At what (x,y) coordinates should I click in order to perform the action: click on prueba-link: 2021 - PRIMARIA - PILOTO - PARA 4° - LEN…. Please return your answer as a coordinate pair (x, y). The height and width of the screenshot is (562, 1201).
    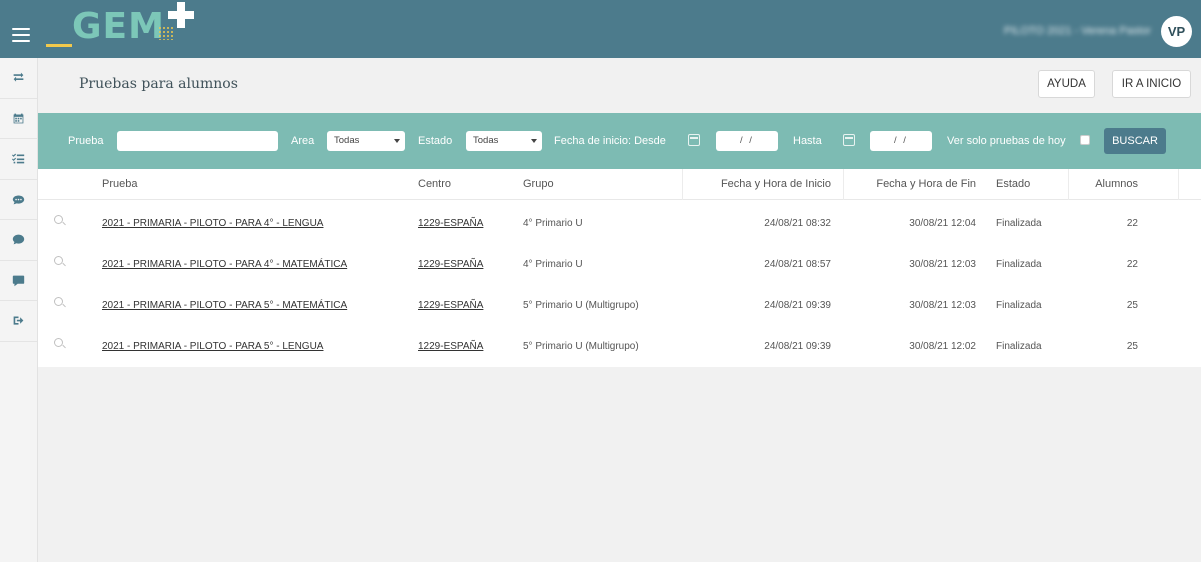
    Looking at the image, I should click on (212, 223).